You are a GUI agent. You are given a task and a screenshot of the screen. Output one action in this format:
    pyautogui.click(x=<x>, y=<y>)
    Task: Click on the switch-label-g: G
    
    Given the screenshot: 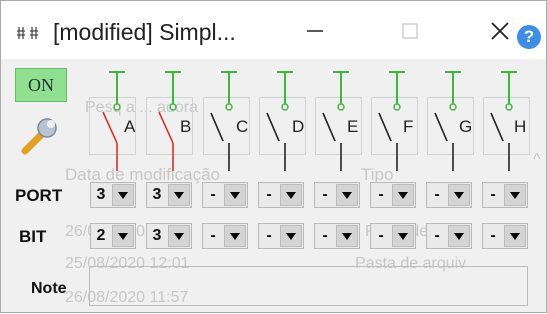 What is the action you would take?
    pyautogui.click(x=466, y=126)
    